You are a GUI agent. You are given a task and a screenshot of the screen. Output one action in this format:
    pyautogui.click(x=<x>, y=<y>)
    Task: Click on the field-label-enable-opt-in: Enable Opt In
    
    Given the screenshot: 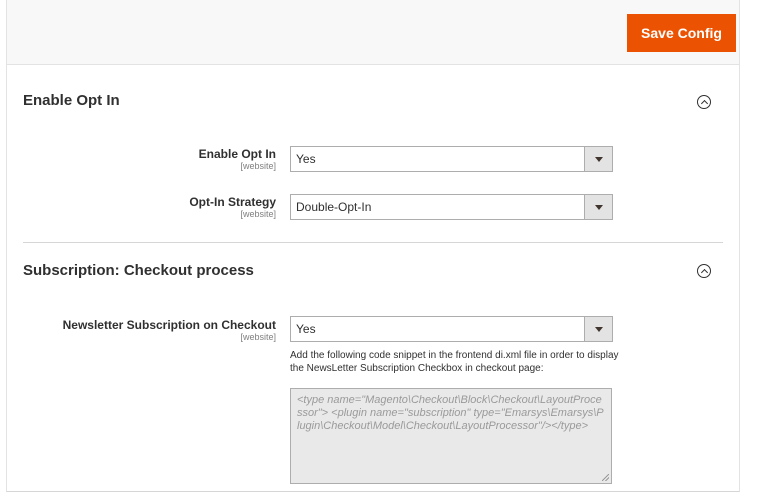 What is the action you would take?
    pyautogui.click(x=237, y=154)
    